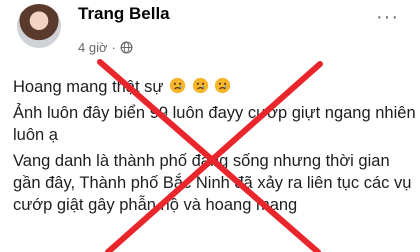  I want to click on avatar, so click(39, 26).